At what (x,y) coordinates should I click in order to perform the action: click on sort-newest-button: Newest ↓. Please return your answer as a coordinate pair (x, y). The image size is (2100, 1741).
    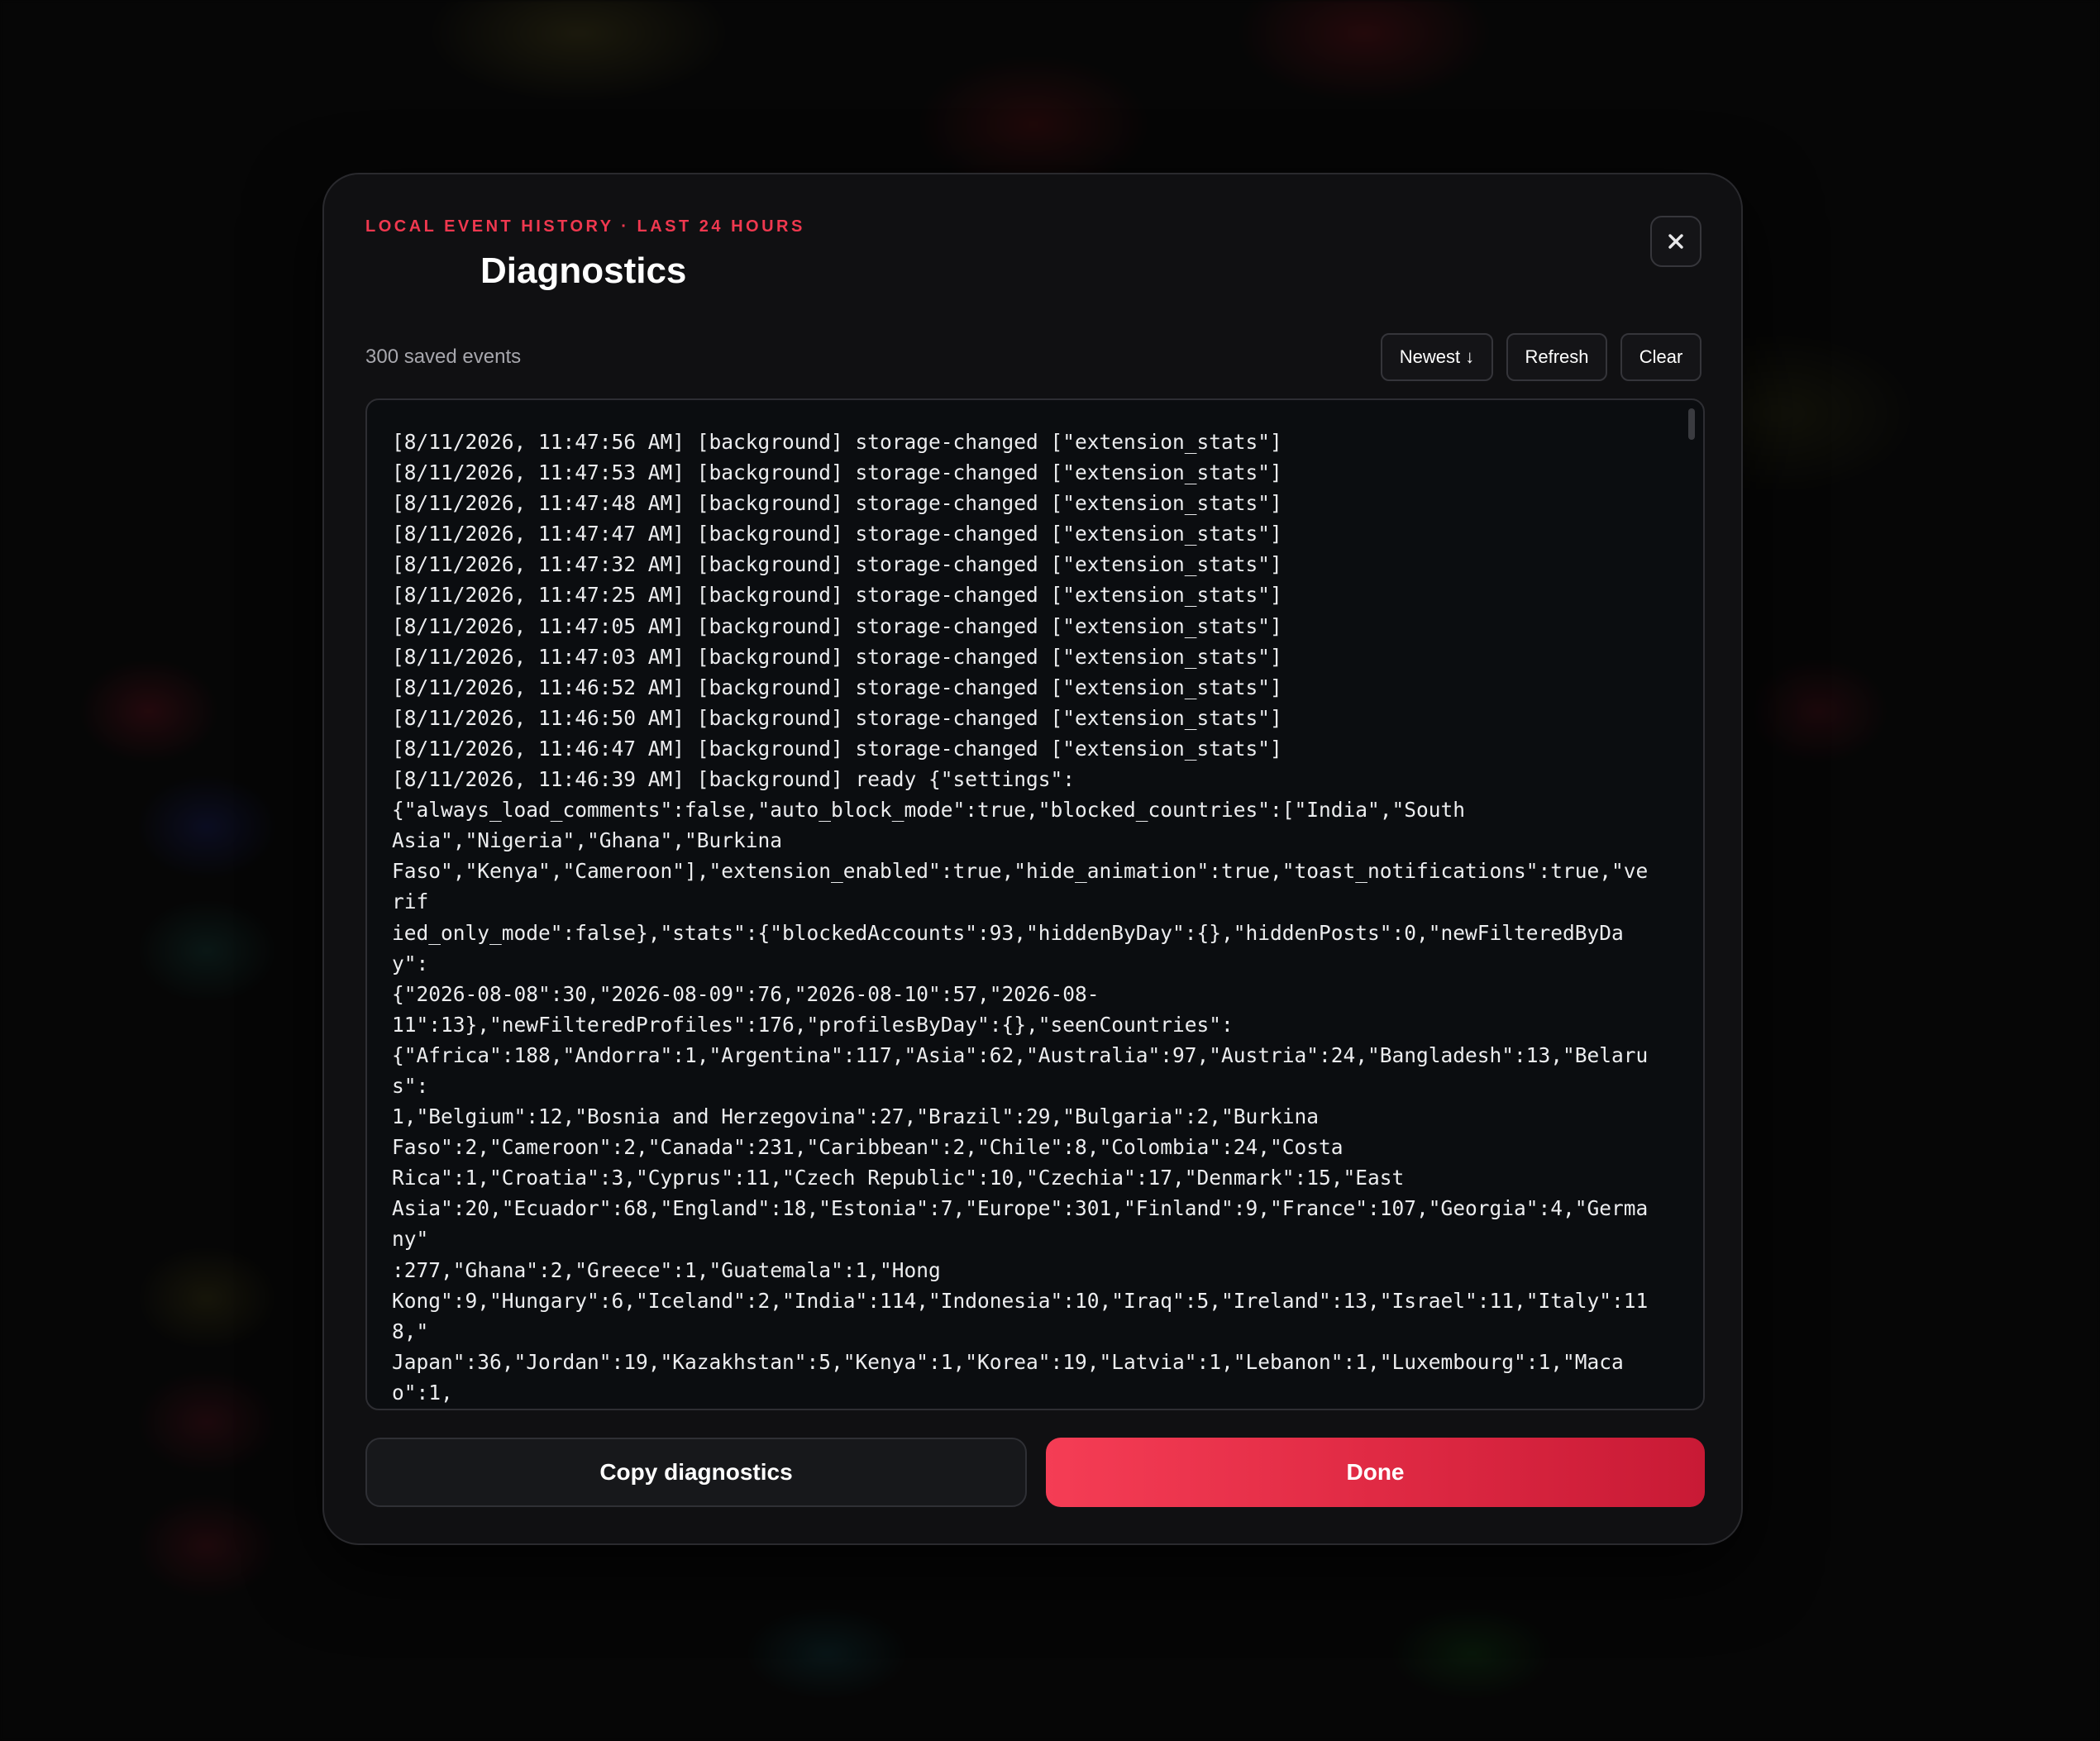
    Looking at the image, I should click on (1437, 357).